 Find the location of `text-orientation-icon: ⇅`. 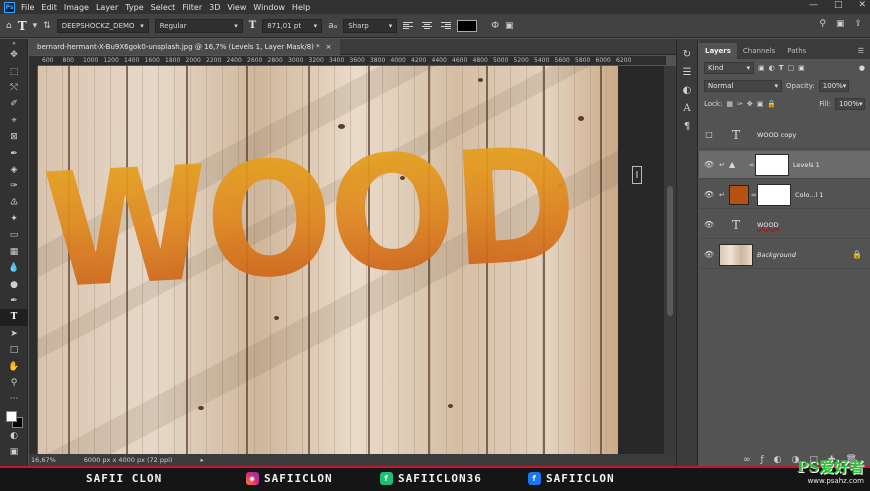

text-orientation-icon: ⇅ is located at coordinates (47, 26).